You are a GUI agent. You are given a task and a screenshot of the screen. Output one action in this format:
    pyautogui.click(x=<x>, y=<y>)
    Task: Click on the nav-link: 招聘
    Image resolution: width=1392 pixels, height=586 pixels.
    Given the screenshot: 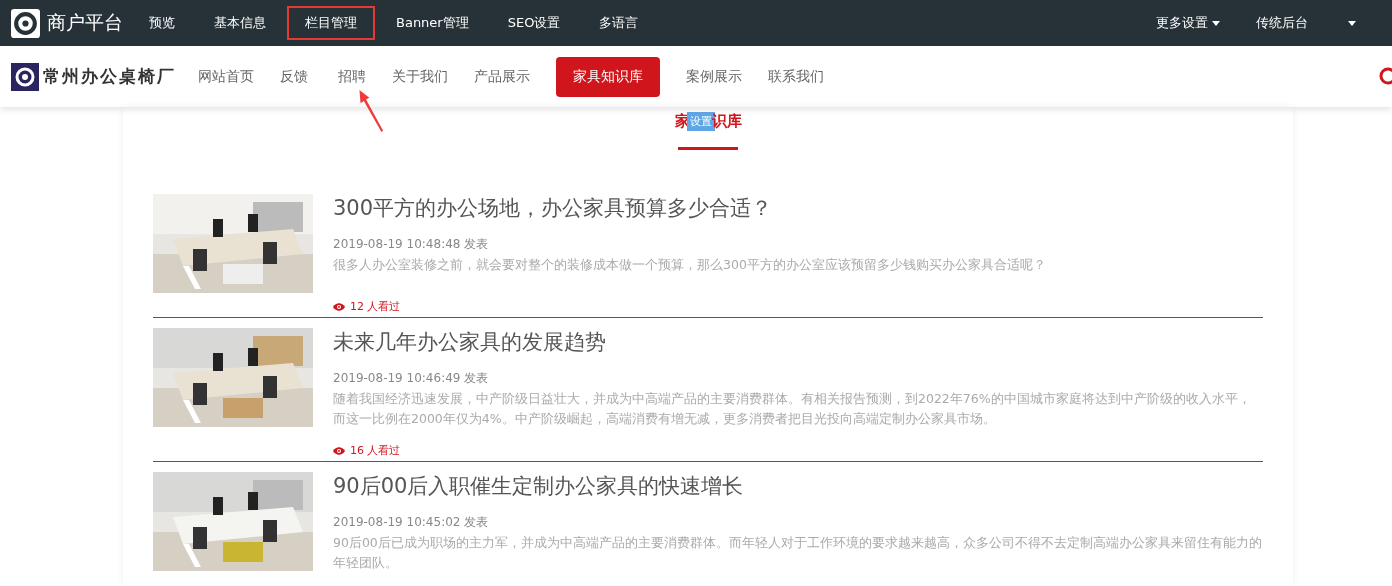 What is the action you would take?
    pyautogui.click(x=352, y=76)
    